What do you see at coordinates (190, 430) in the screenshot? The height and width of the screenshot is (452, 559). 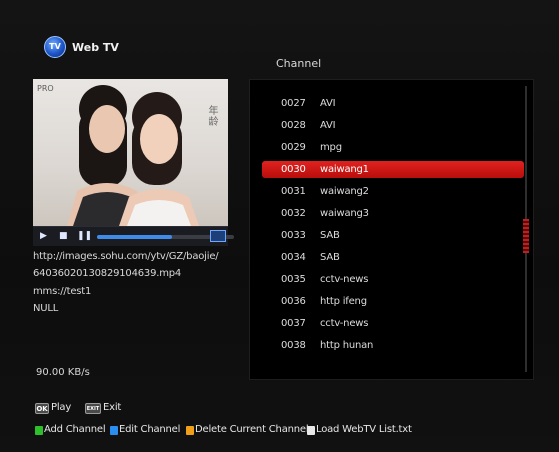 I see `yellow-key-icon` at bounding box center [190, 430].